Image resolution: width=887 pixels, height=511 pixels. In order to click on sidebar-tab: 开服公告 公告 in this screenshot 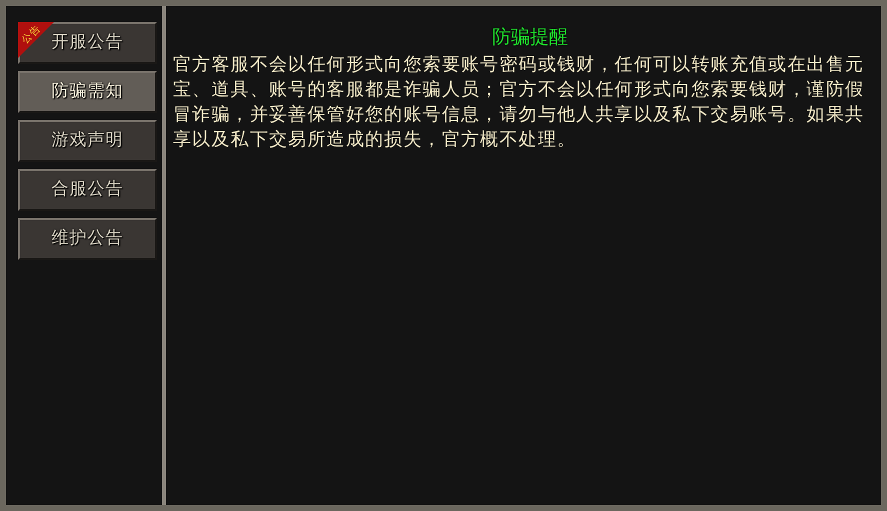, I will do `click(87, 43)`.